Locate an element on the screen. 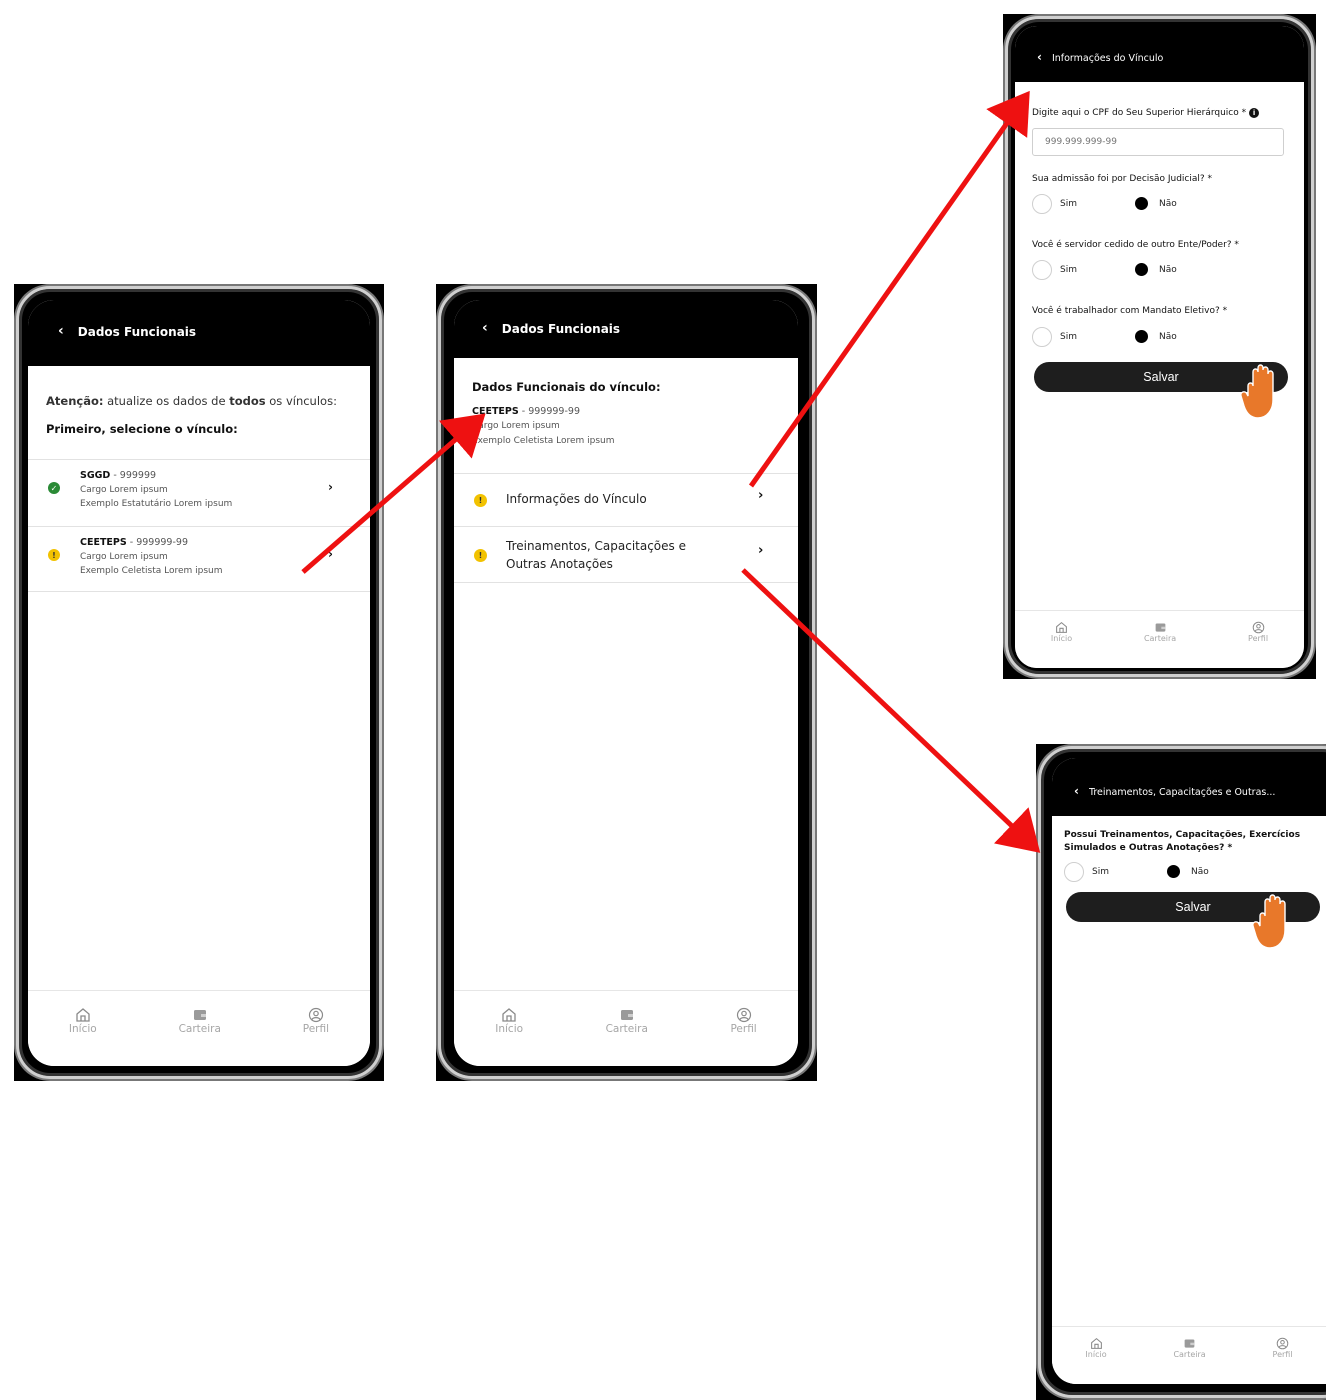 The height and width of the screenshot is (1400, 1326). arrow-to-informacoes is located at coordinates (889, 289).